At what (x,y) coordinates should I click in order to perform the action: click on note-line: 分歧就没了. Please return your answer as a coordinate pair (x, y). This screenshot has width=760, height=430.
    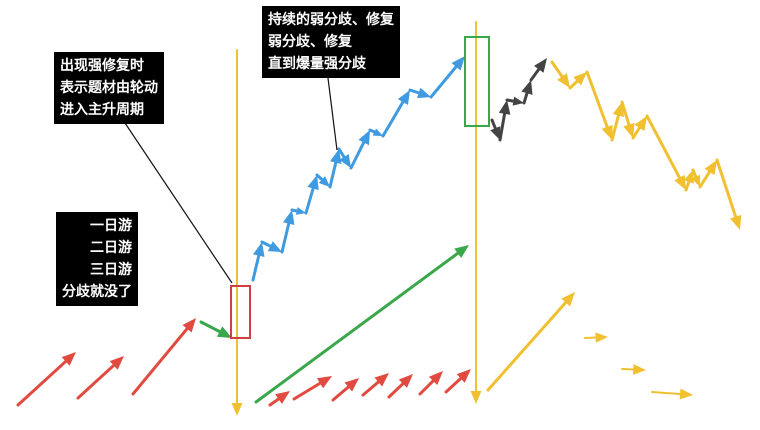
    Looking at the image, I should click on (97, 292).